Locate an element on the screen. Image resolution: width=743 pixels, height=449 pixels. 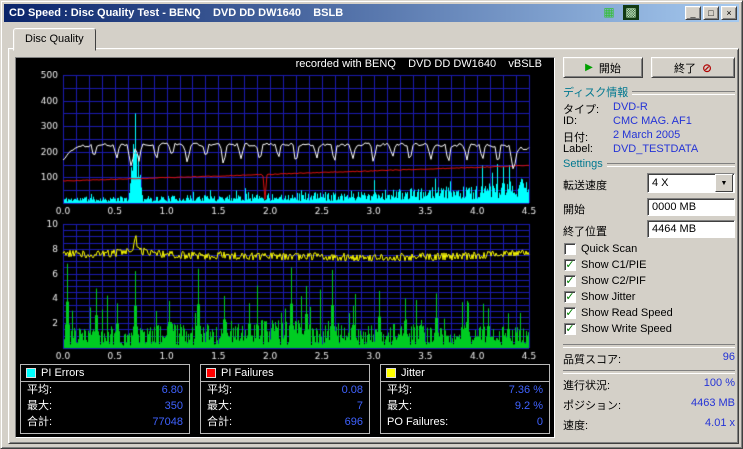
titlebar-app-icon-2: ▩ is located at coordinates (631, 12).